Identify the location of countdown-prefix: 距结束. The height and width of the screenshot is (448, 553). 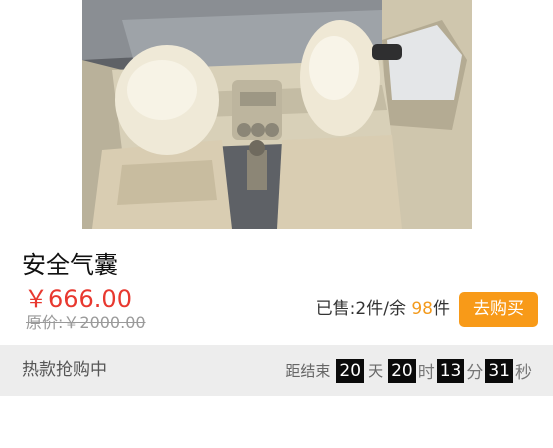
(308, 371).